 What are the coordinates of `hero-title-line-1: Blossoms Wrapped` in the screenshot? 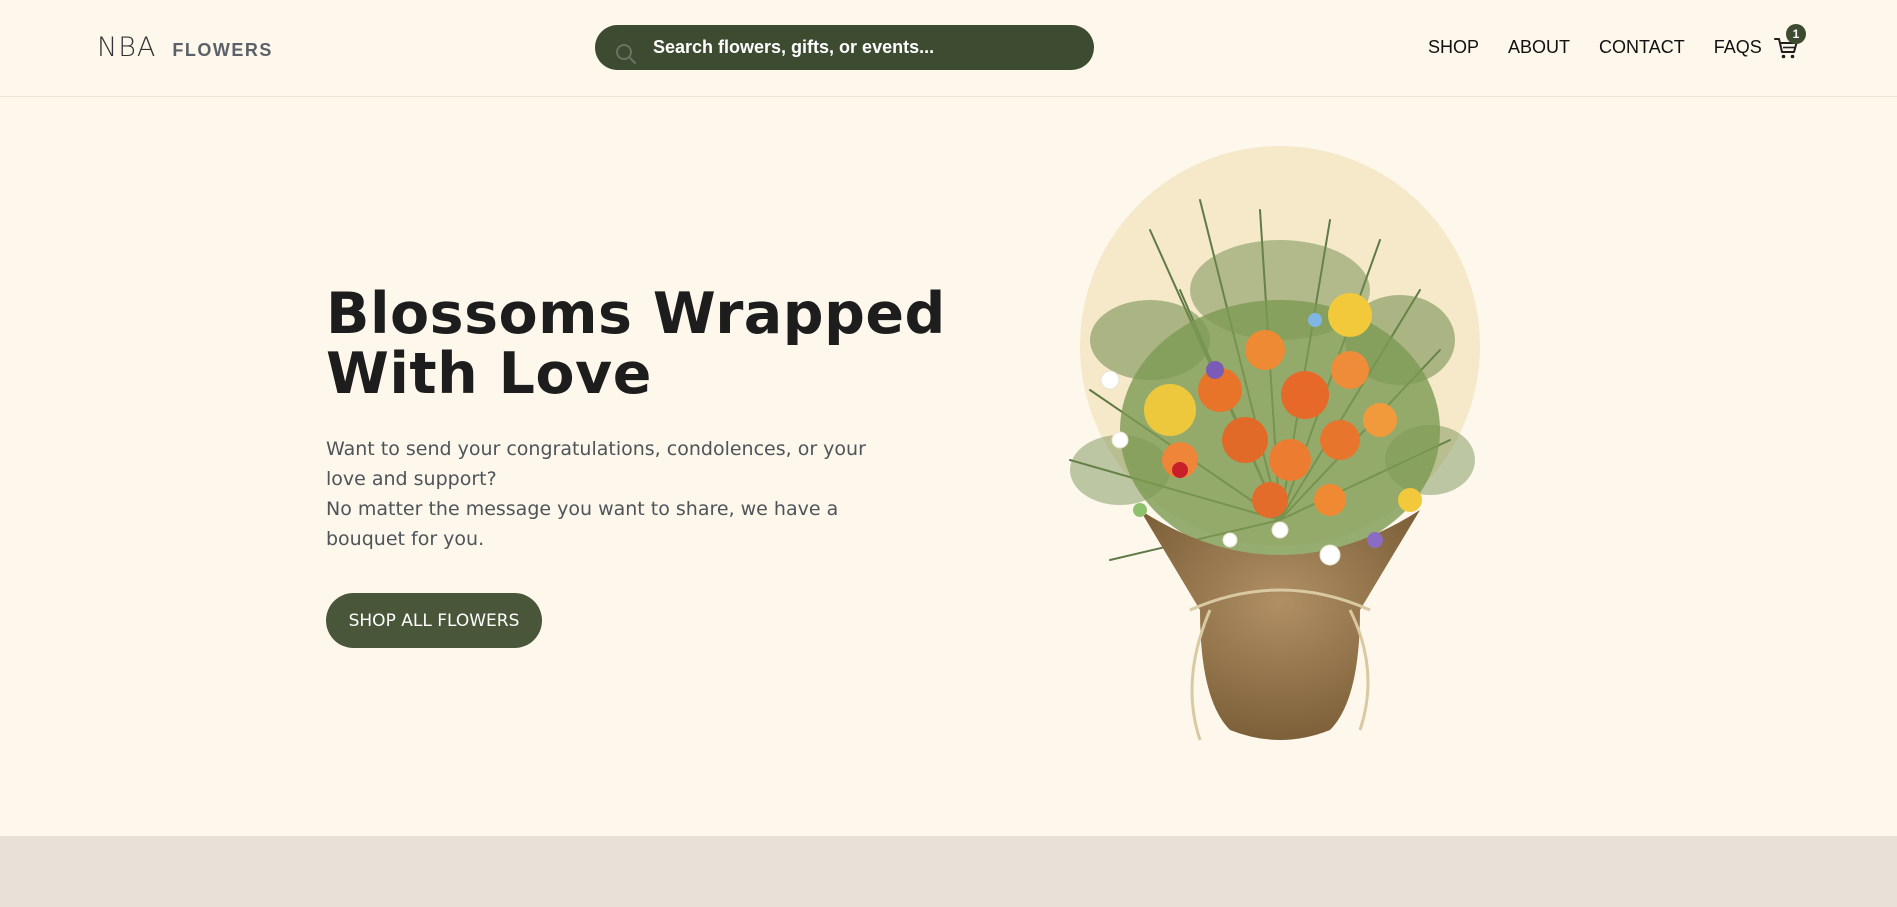 It's located at (636, 314).